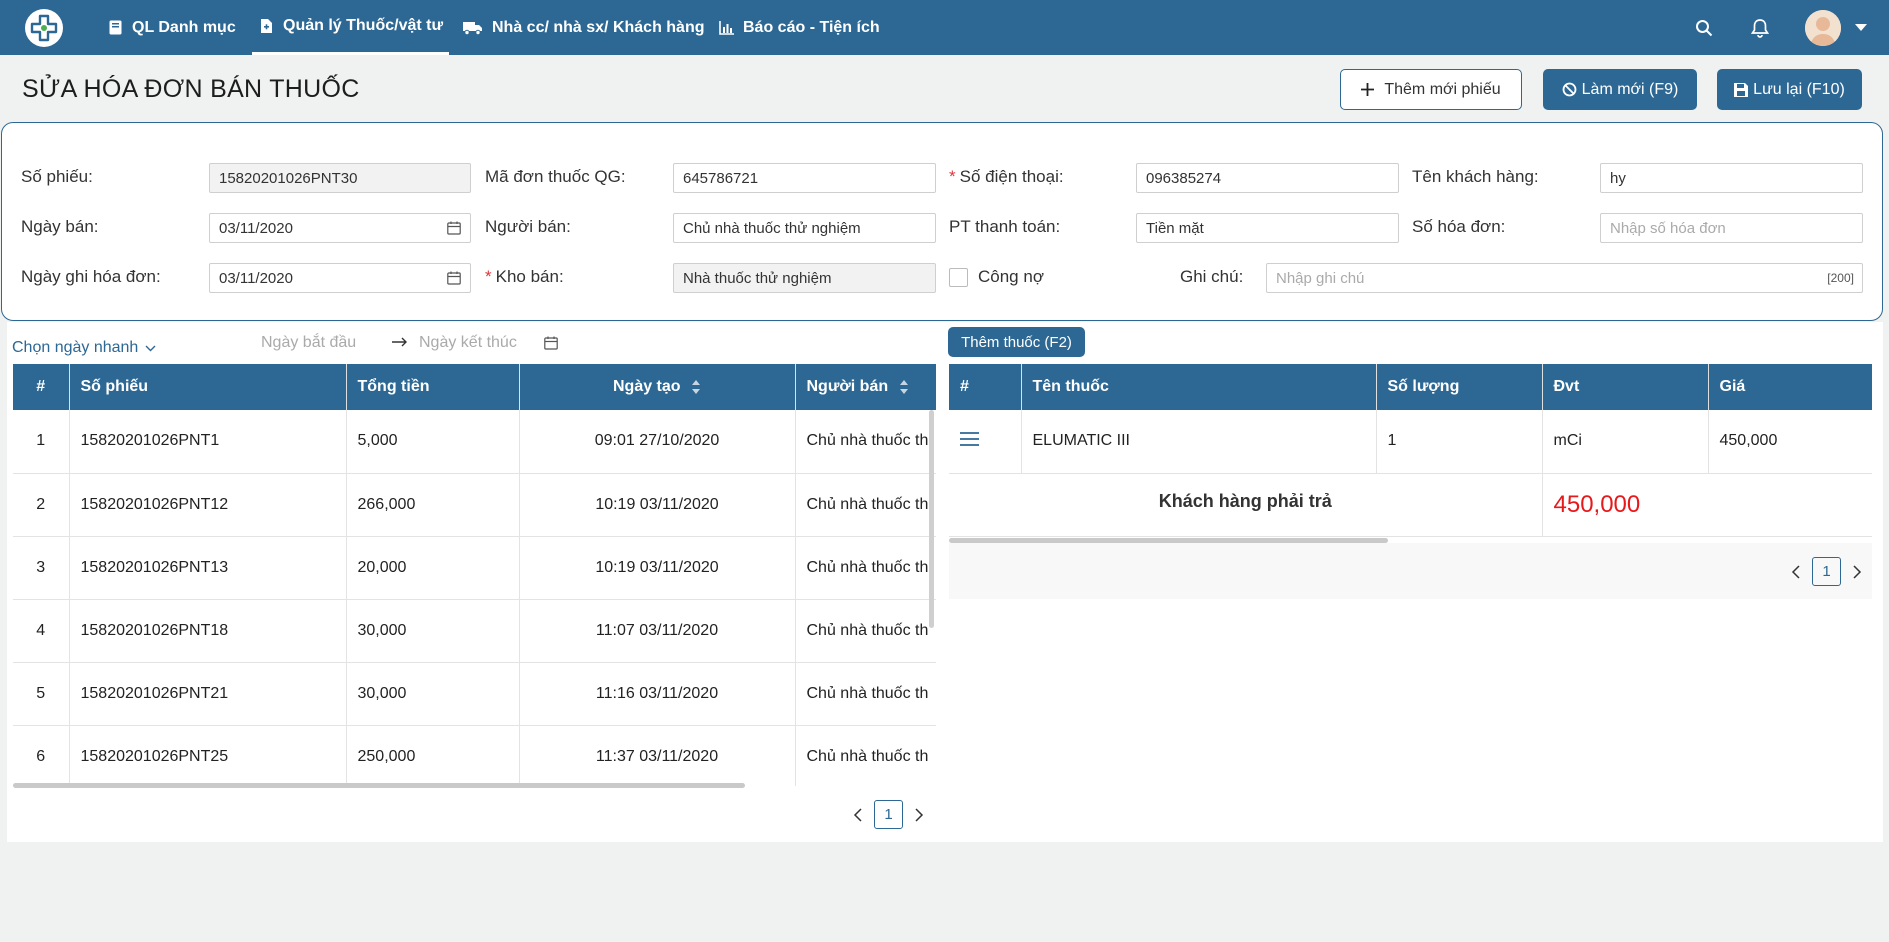  I want to click on nav-label: QL Danh mục, so click(184, 27).